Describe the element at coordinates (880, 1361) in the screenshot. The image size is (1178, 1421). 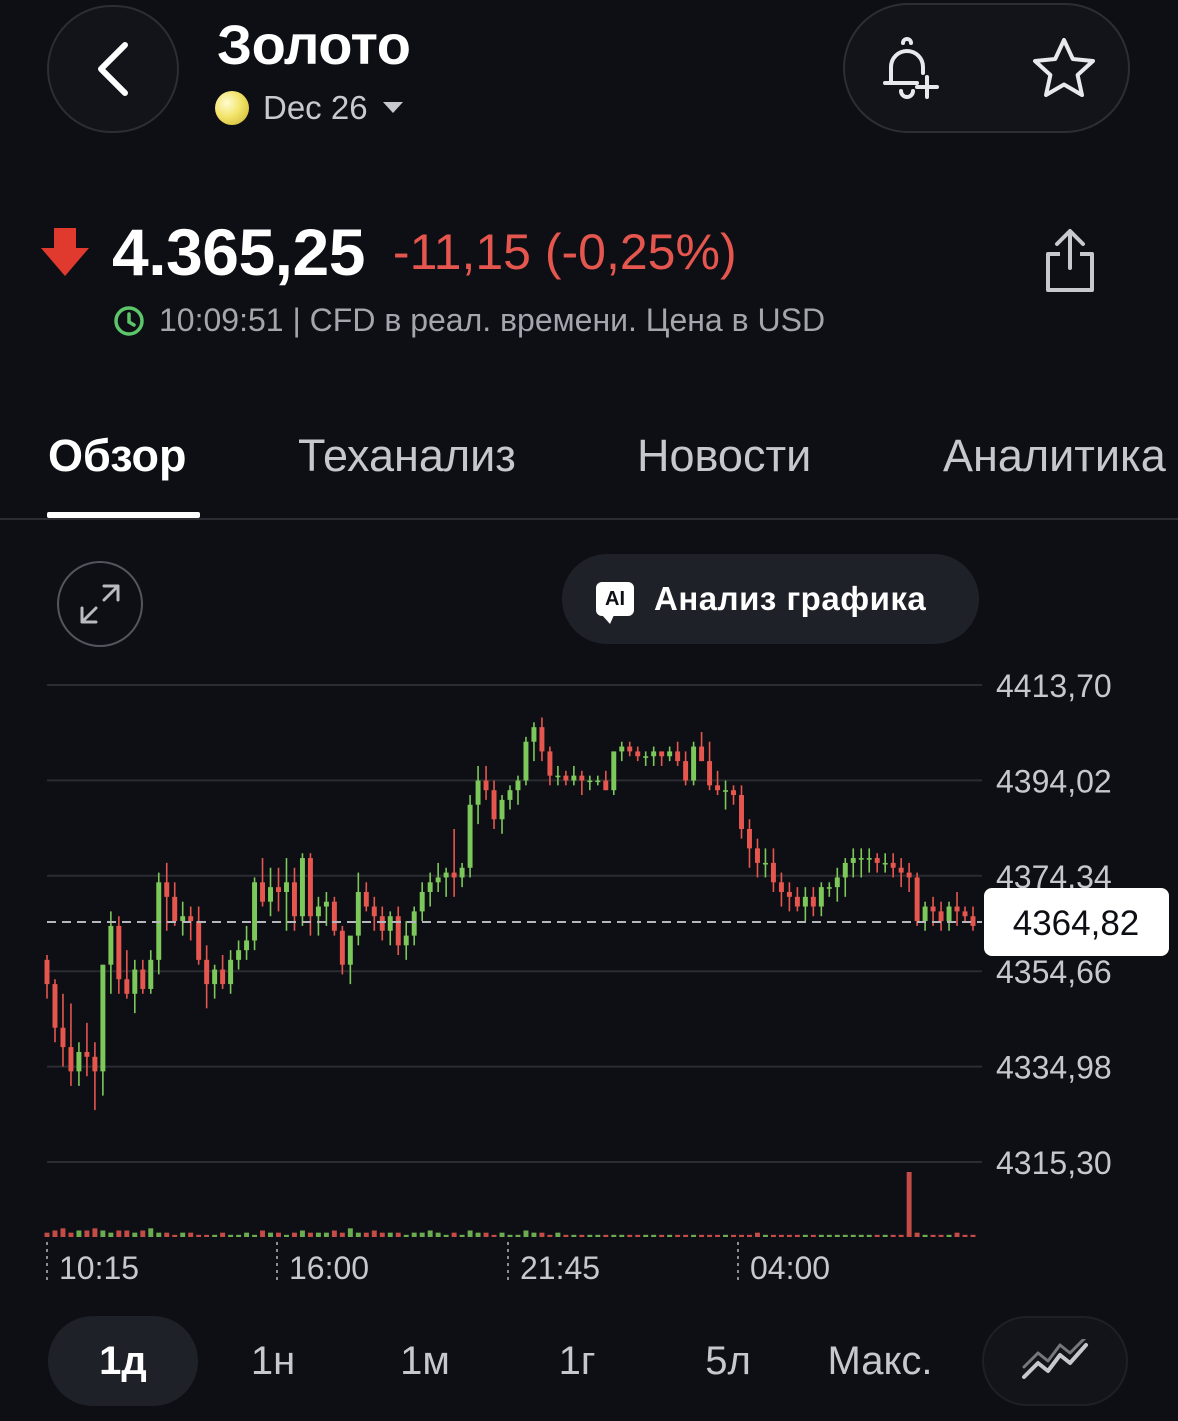
I see `period-max: Макс.` at that location.